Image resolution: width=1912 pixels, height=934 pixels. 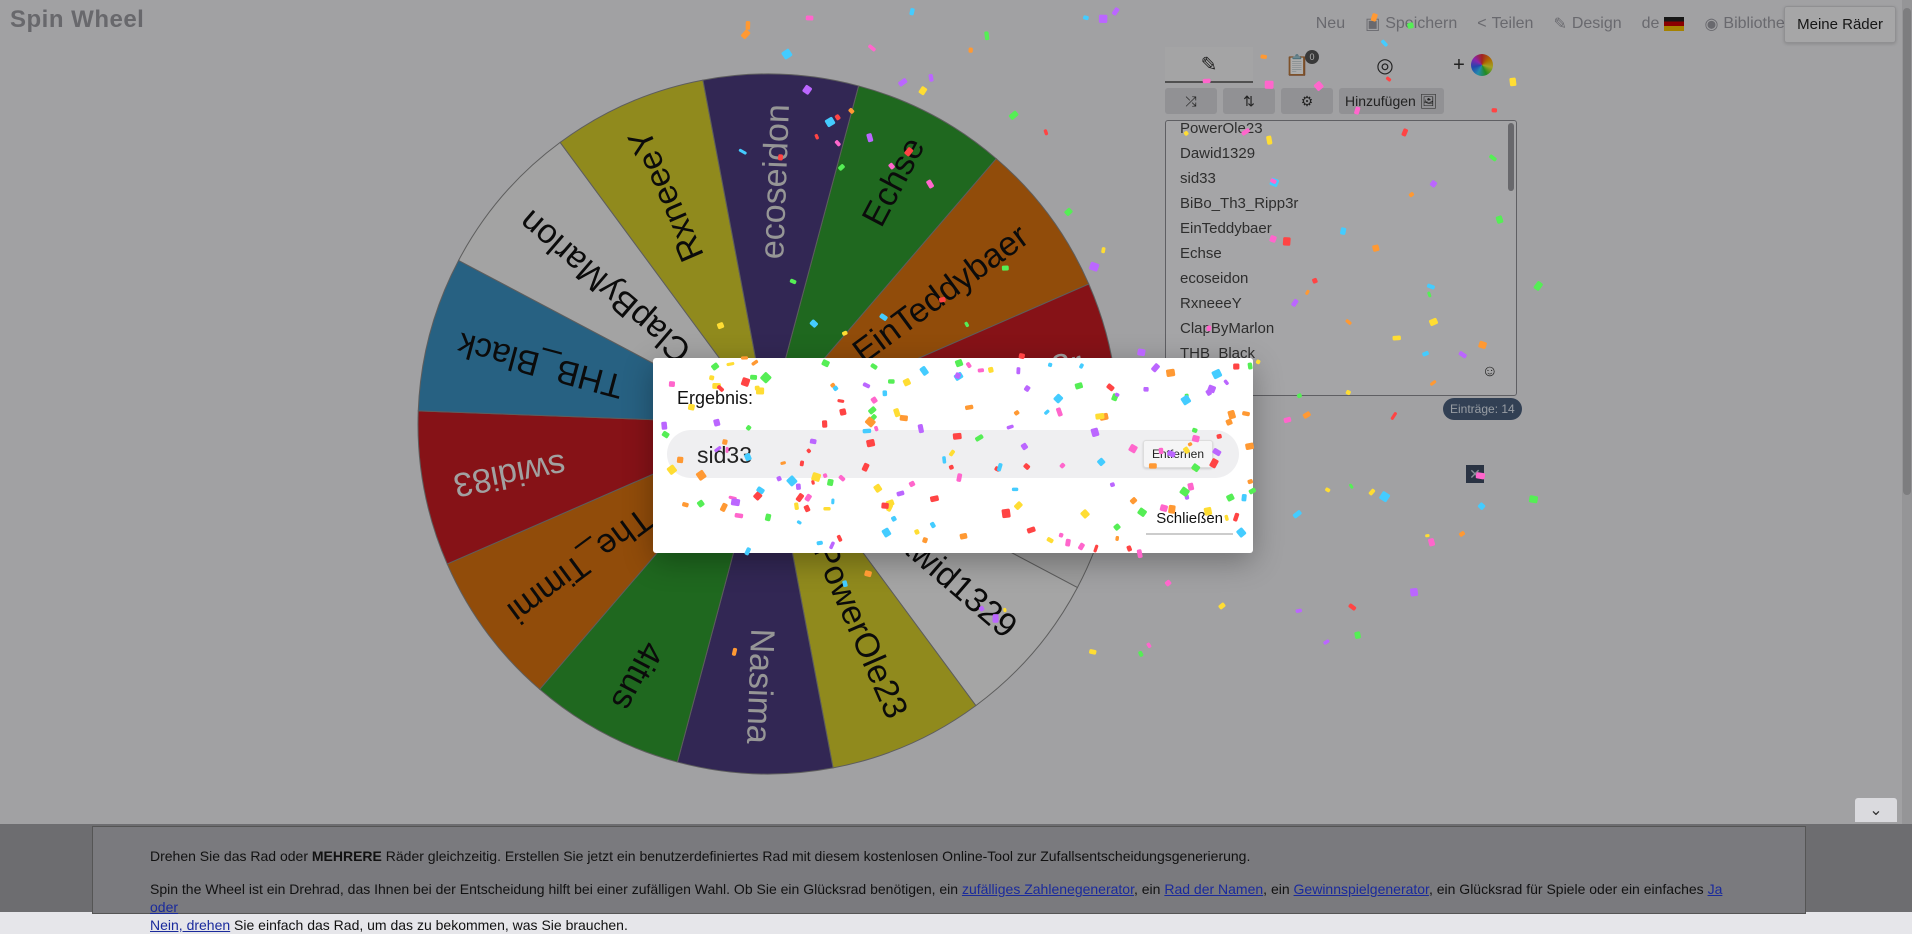 I want to click on result-dialog: Ergebnis: sid33 Entfernen Schließen, so click(x=953, y=455).